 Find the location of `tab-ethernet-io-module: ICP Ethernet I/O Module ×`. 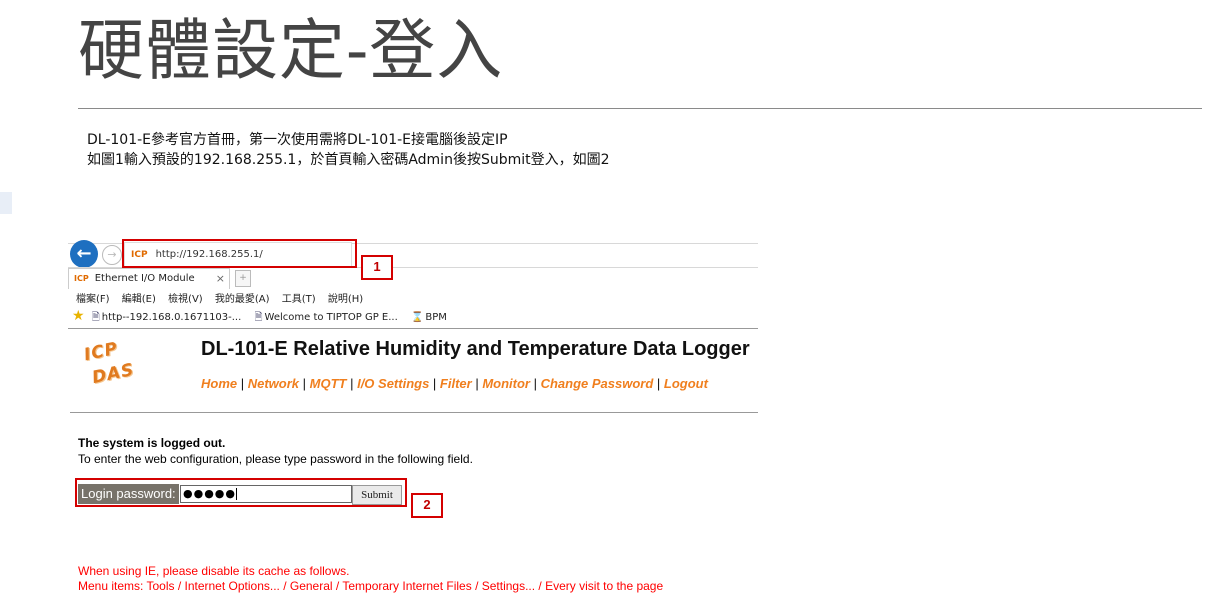

tab-ethernet-io-module: ICP Ethernet I/O Module × is located at coordinates (149, 278).